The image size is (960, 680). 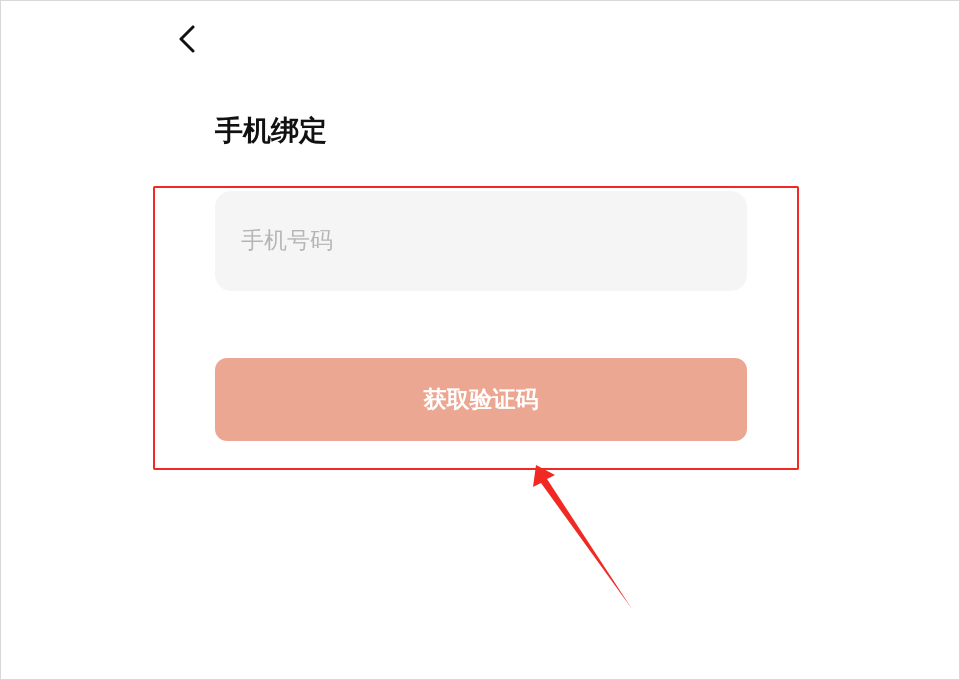 I want to click on page-title: 手机绑定, so click(x=271, y=131).